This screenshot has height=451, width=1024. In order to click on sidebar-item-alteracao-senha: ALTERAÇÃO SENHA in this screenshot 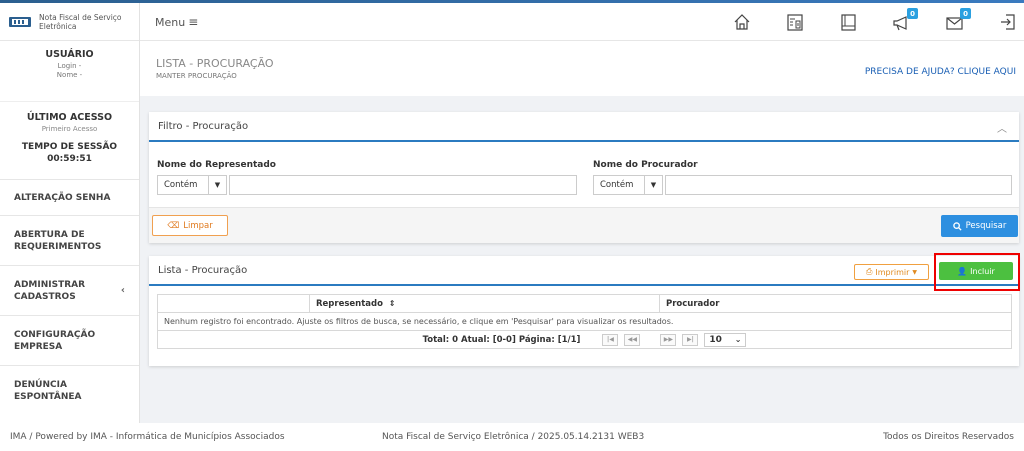, I will do `click(69, 197)`.